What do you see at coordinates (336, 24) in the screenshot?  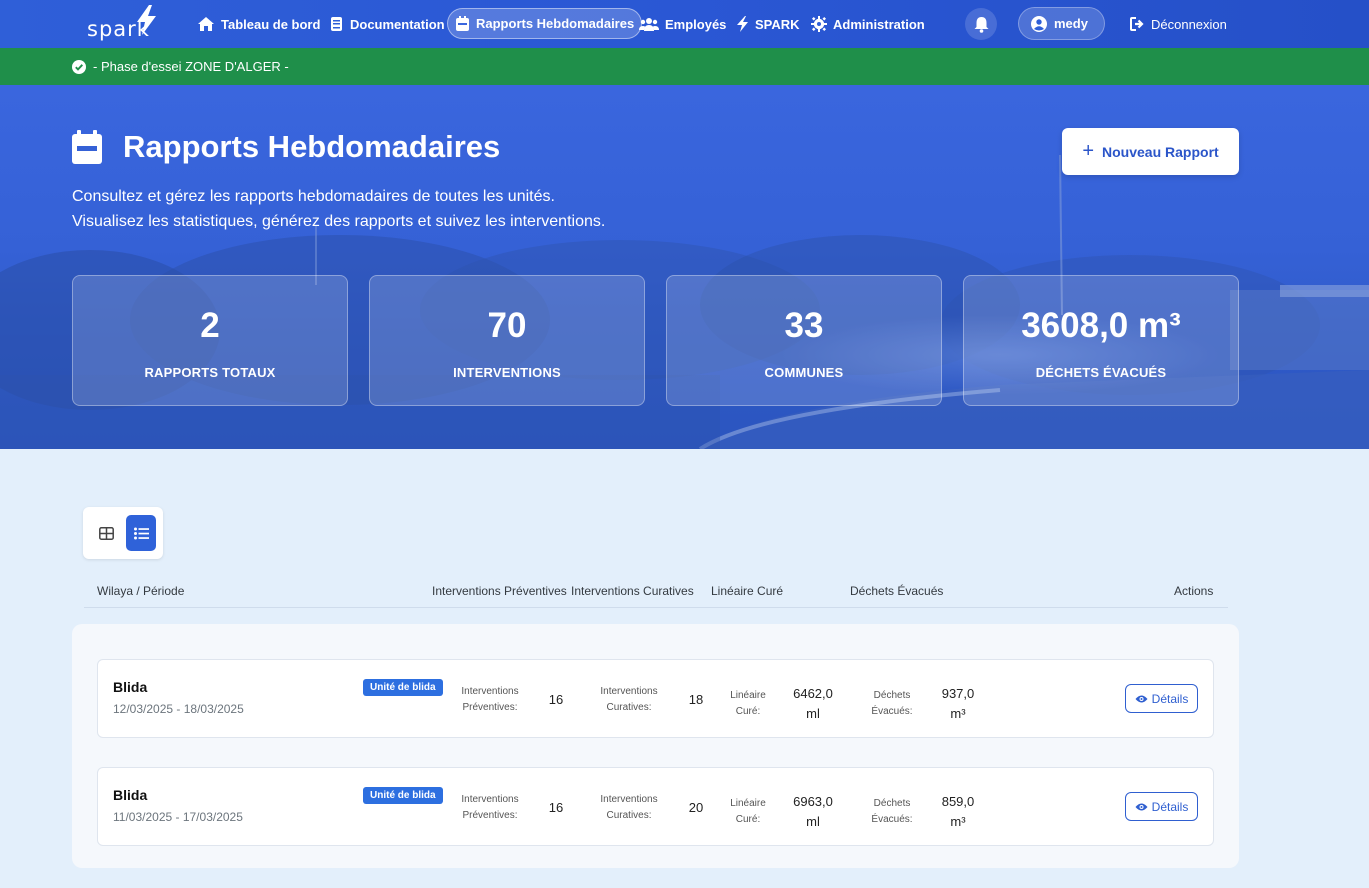 I see `book-icon` at bounding box center [336, 24].